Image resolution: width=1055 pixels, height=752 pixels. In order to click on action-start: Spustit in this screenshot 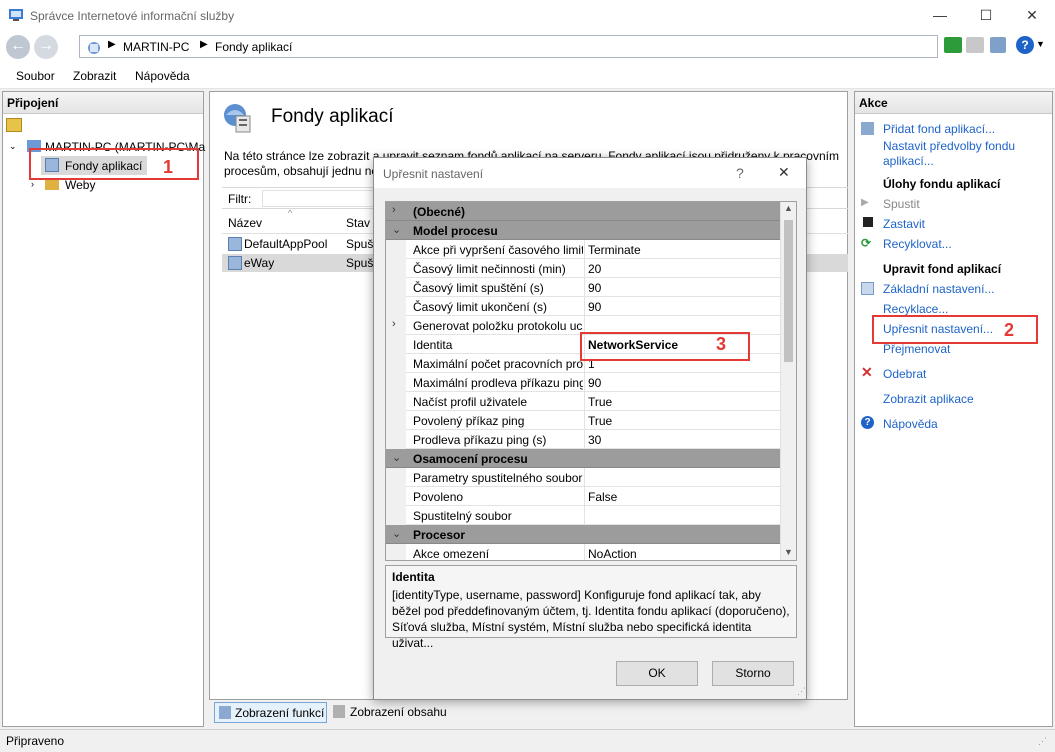, I will do `click(901, 204)`.